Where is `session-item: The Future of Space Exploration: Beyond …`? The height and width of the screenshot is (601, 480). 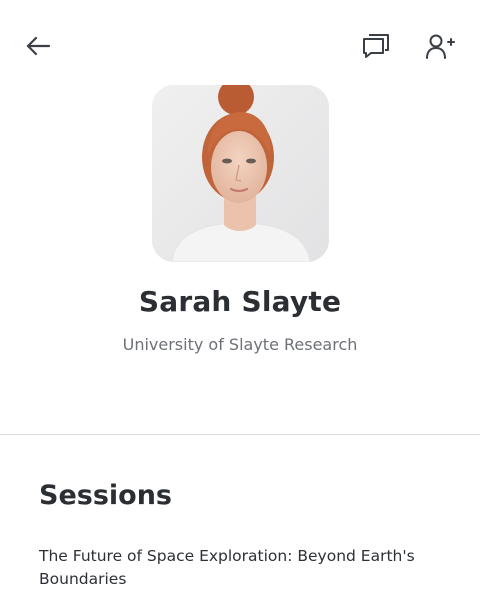
session-item: The Future of Space Exploration: Beyond … is located at coordinates (249, 568).